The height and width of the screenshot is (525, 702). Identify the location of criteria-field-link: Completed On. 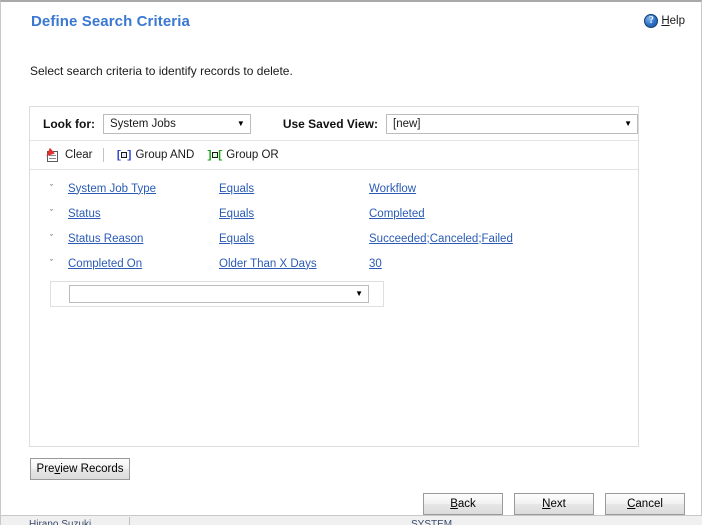
(143, 264).